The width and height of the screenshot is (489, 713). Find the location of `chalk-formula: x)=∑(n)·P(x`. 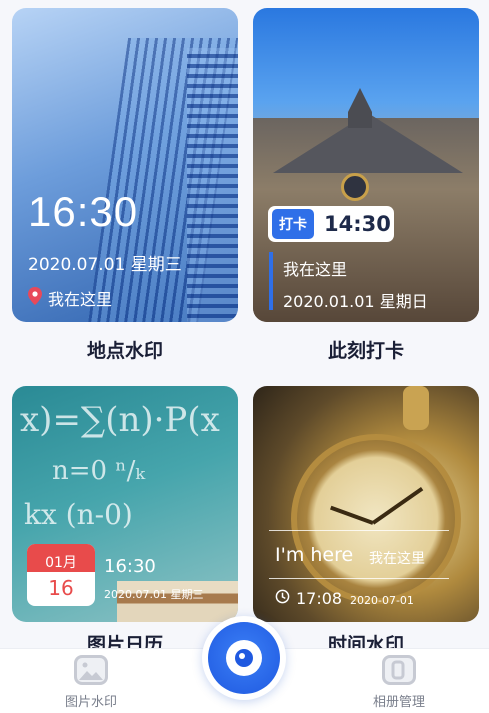

chalk-formula: x)=∑(n)·P(x is located at coordinates (120, 420).